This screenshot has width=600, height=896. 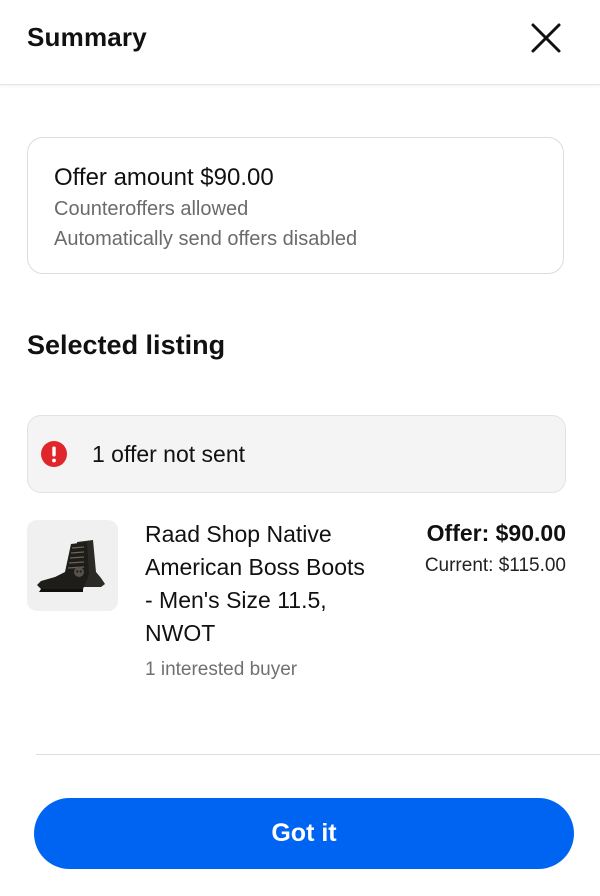 What do you see at coordinates (221, 669) in the screenshot?
I see `interested-buyers: 1 interested buyer` at bounding box center [221, 669].